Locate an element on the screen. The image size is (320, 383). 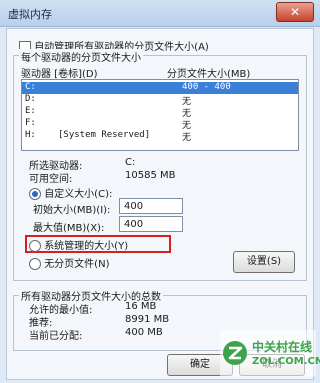
drive-letter: D: is located at coordinates (30, 99).